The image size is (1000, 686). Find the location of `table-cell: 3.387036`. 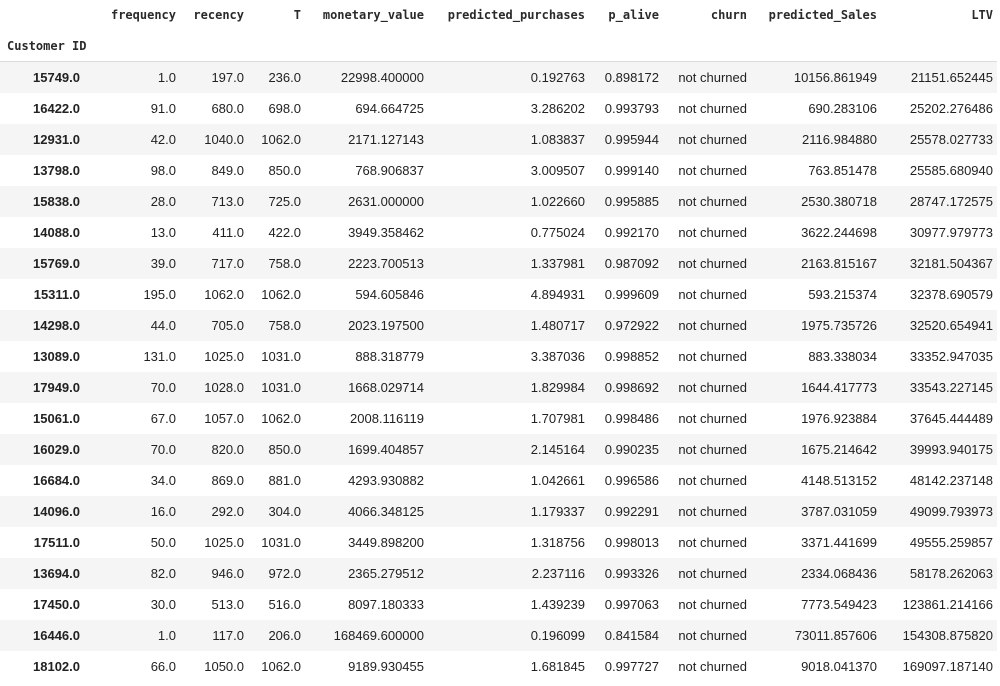

table-cell: 3.387036 is located at coordinates (557, 356).